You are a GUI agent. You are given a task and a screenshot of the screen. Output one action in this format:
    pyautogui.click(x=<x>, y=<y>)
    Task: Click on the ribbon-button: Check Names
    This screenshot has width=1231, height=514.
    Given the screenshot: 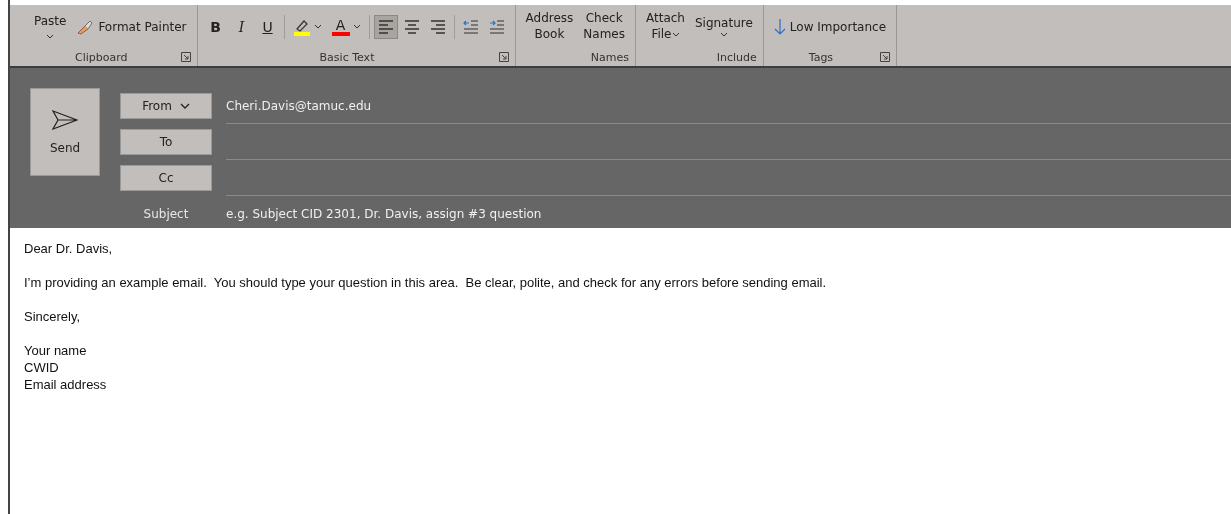 What is the action you would take?
    pyautogui.click(x=604, y=26)
    